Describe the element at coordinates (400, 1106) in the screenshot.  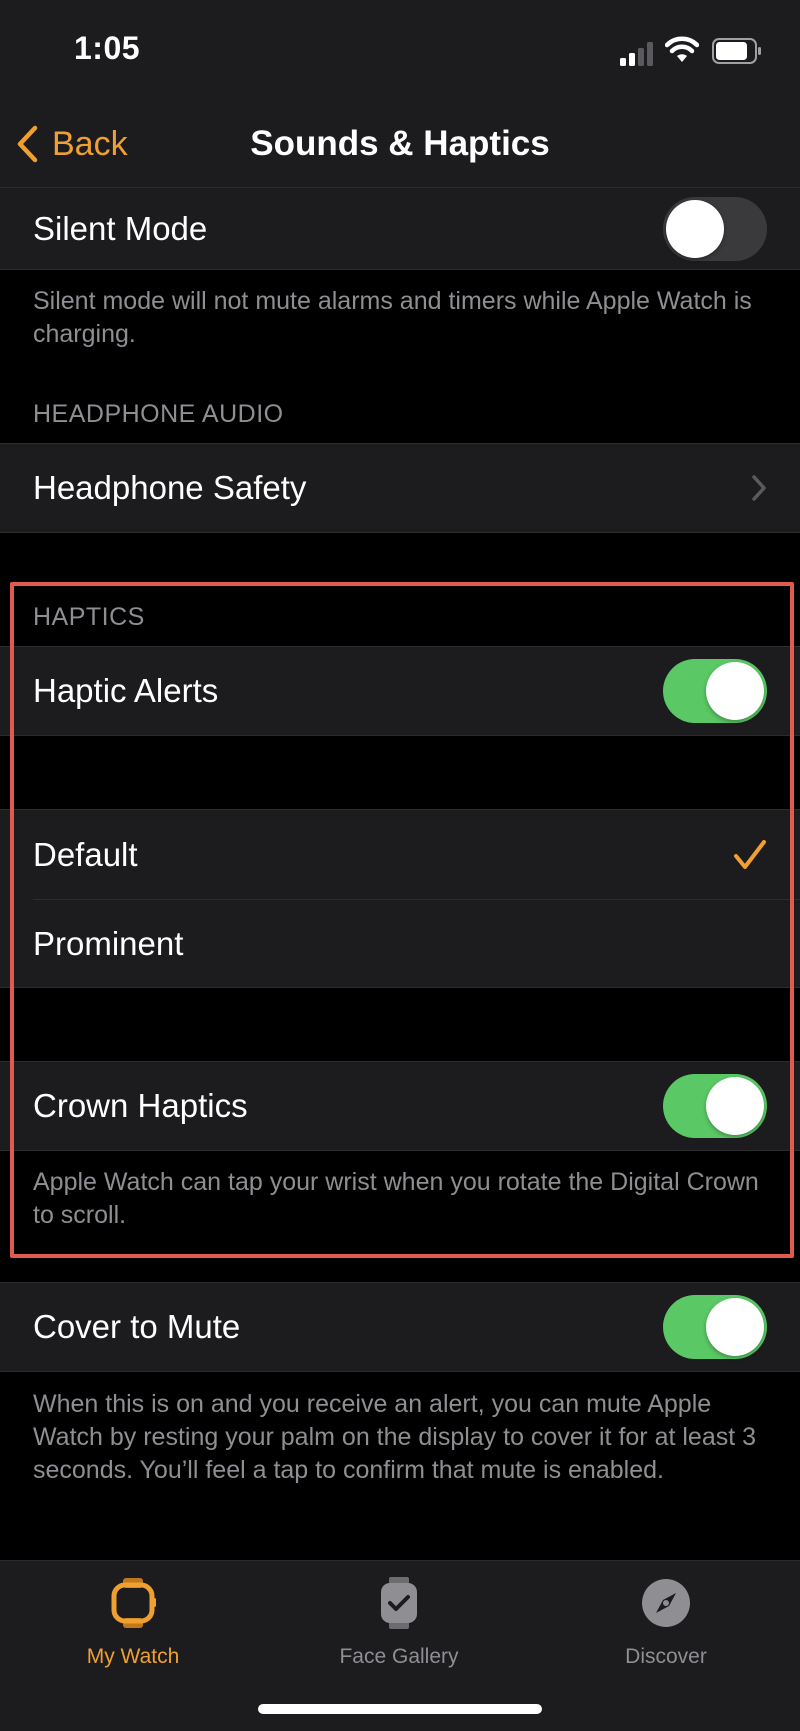
I see `crown-haptics-row: Crown Haptics` at that location.